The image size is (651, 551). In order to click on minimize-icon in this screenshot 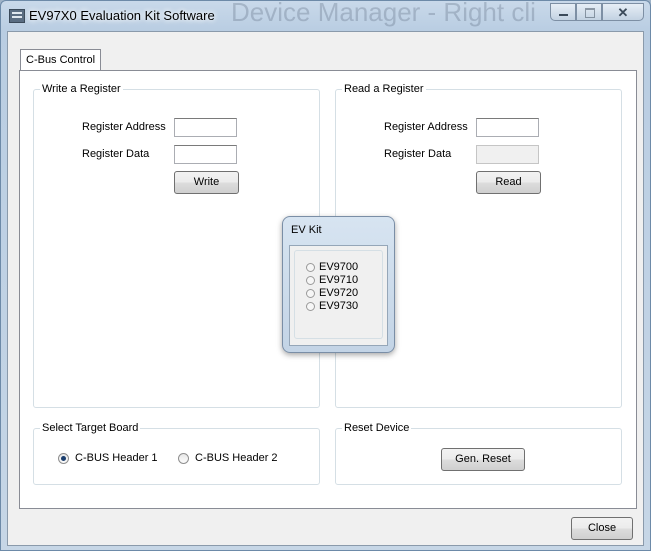, I will do `click(563, 15)`.